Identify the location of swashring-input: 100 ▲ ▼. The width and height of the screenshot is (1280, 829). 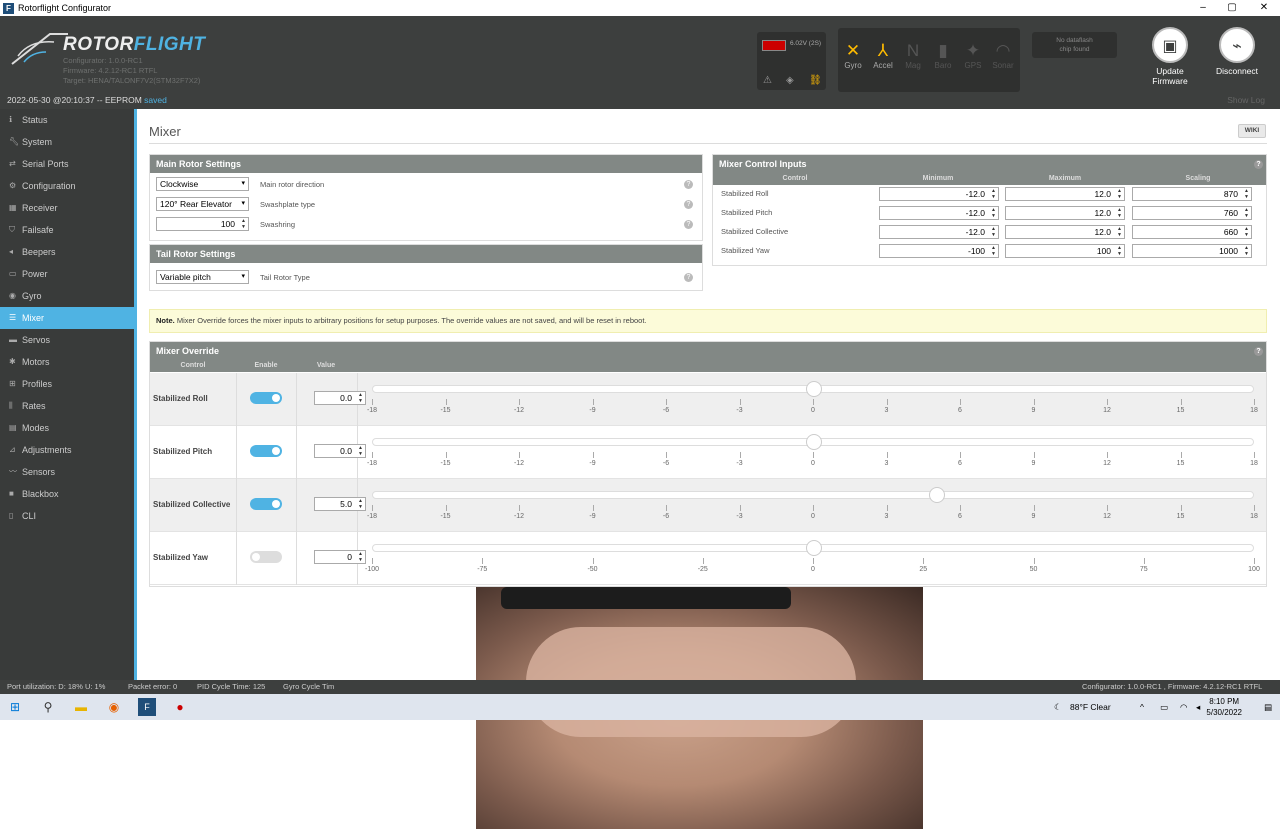
(202, 224).